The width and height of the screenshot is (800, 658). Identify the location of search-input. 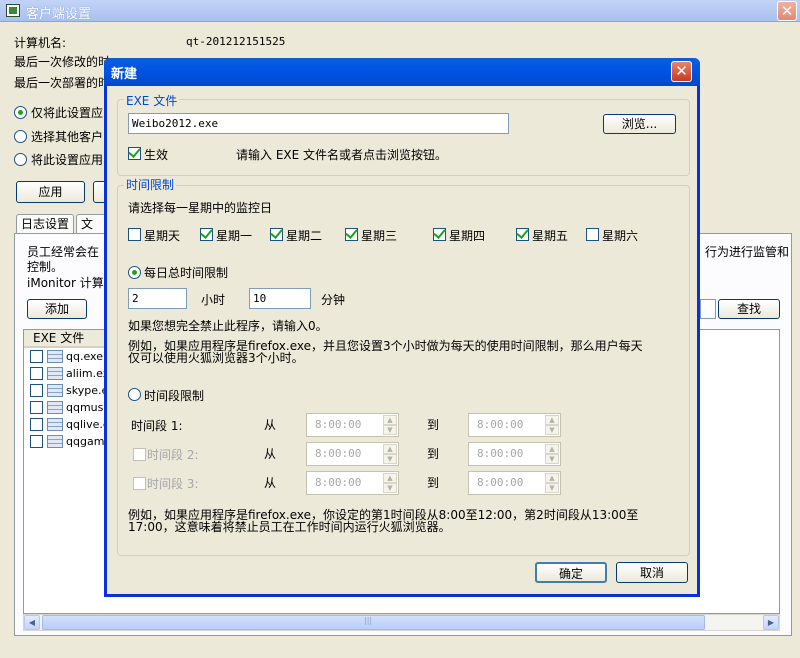
(708, 309).